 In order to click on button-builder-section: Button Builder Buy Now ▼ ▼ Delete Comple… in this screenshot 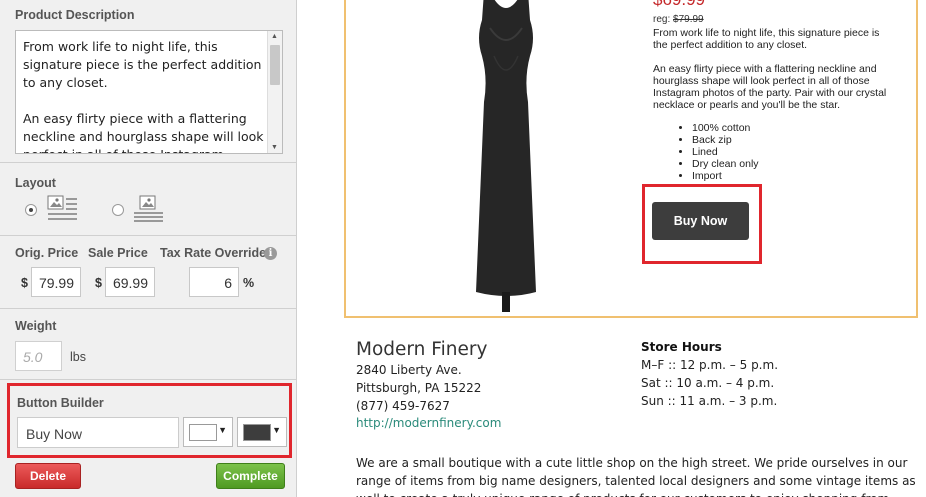, I will do `click(148, 439)`.